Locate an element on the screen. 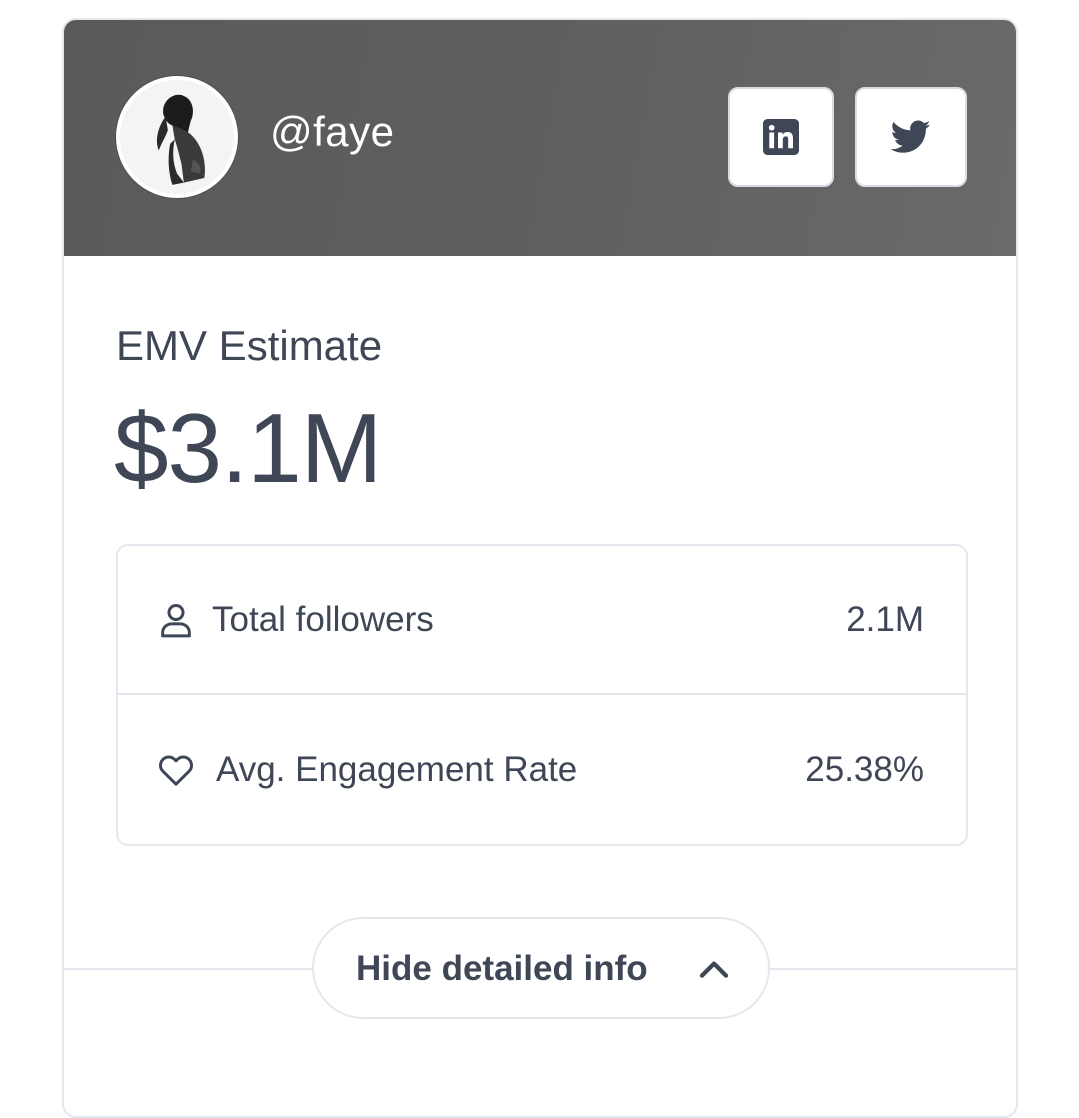 The image size is (1079, 1118). heart-icon is located at coordinates (176, 770).